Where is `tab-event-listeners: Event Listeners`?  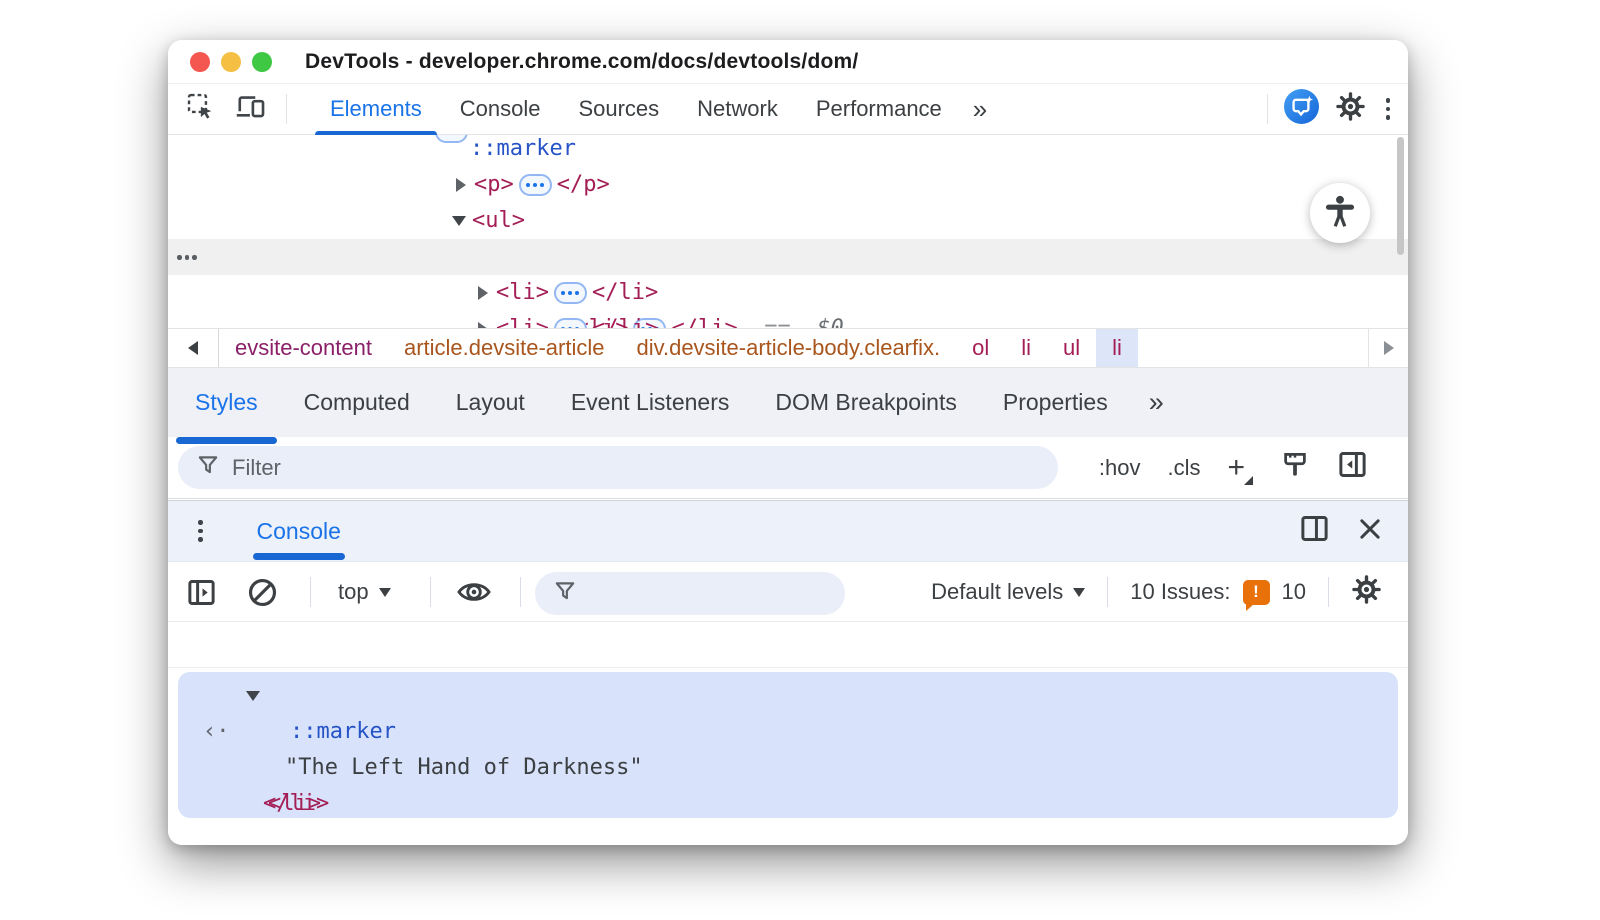
tab-event-listeners: Event Listeners is located at coordinates (650, 402).